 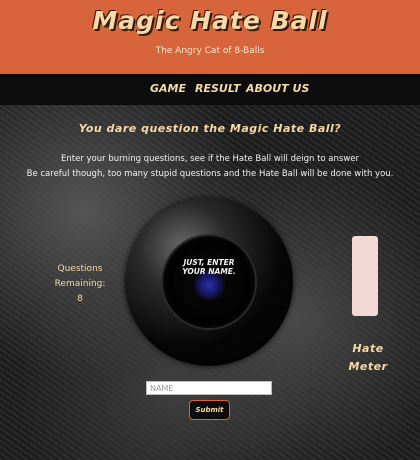 I want to click on nav-item-about-us: ABOUT US, so click(x=277, y=88).